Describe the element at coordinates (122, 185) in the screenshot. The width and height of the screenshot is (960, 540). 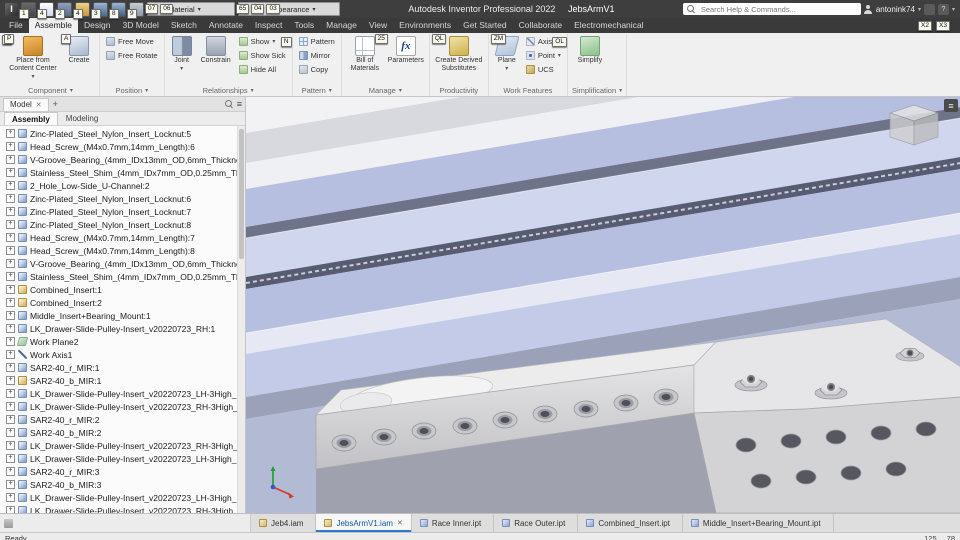
I see `browser-tree-item: 2_Hole_Low-Side_U-Channel:2` at that location.